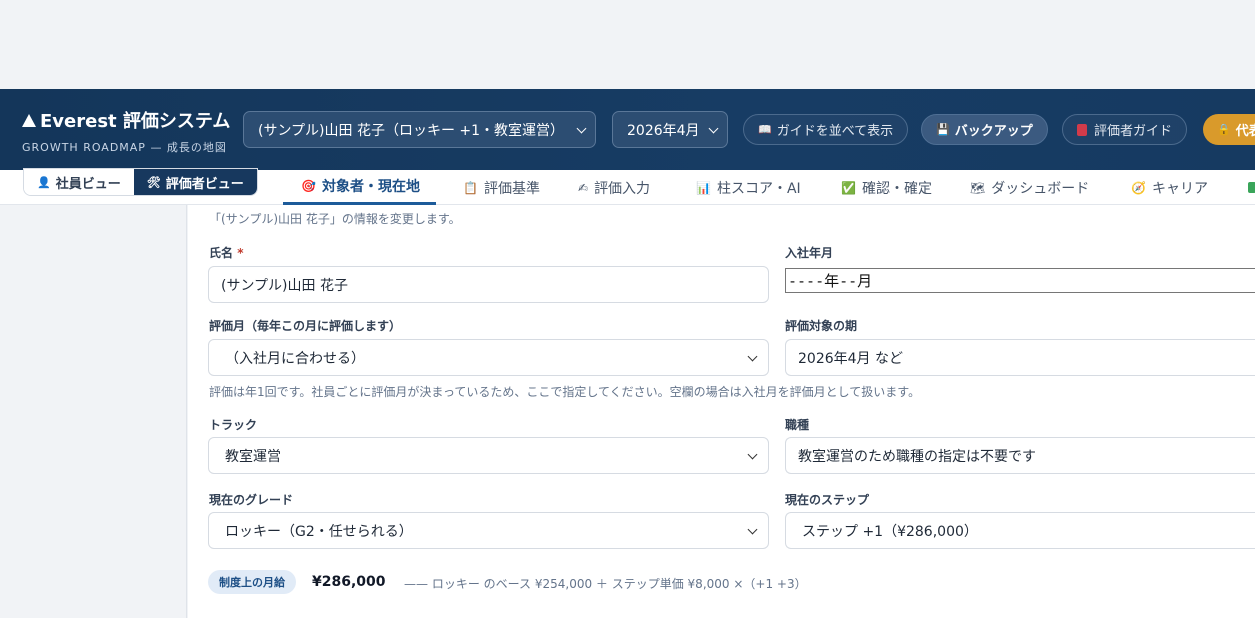 This screenshot has height=618, width=1255. What do you see at coordinates (1179, 188) in the screenshot?
I see `tab-label: キャリア` at bounding box center [1179, 188].